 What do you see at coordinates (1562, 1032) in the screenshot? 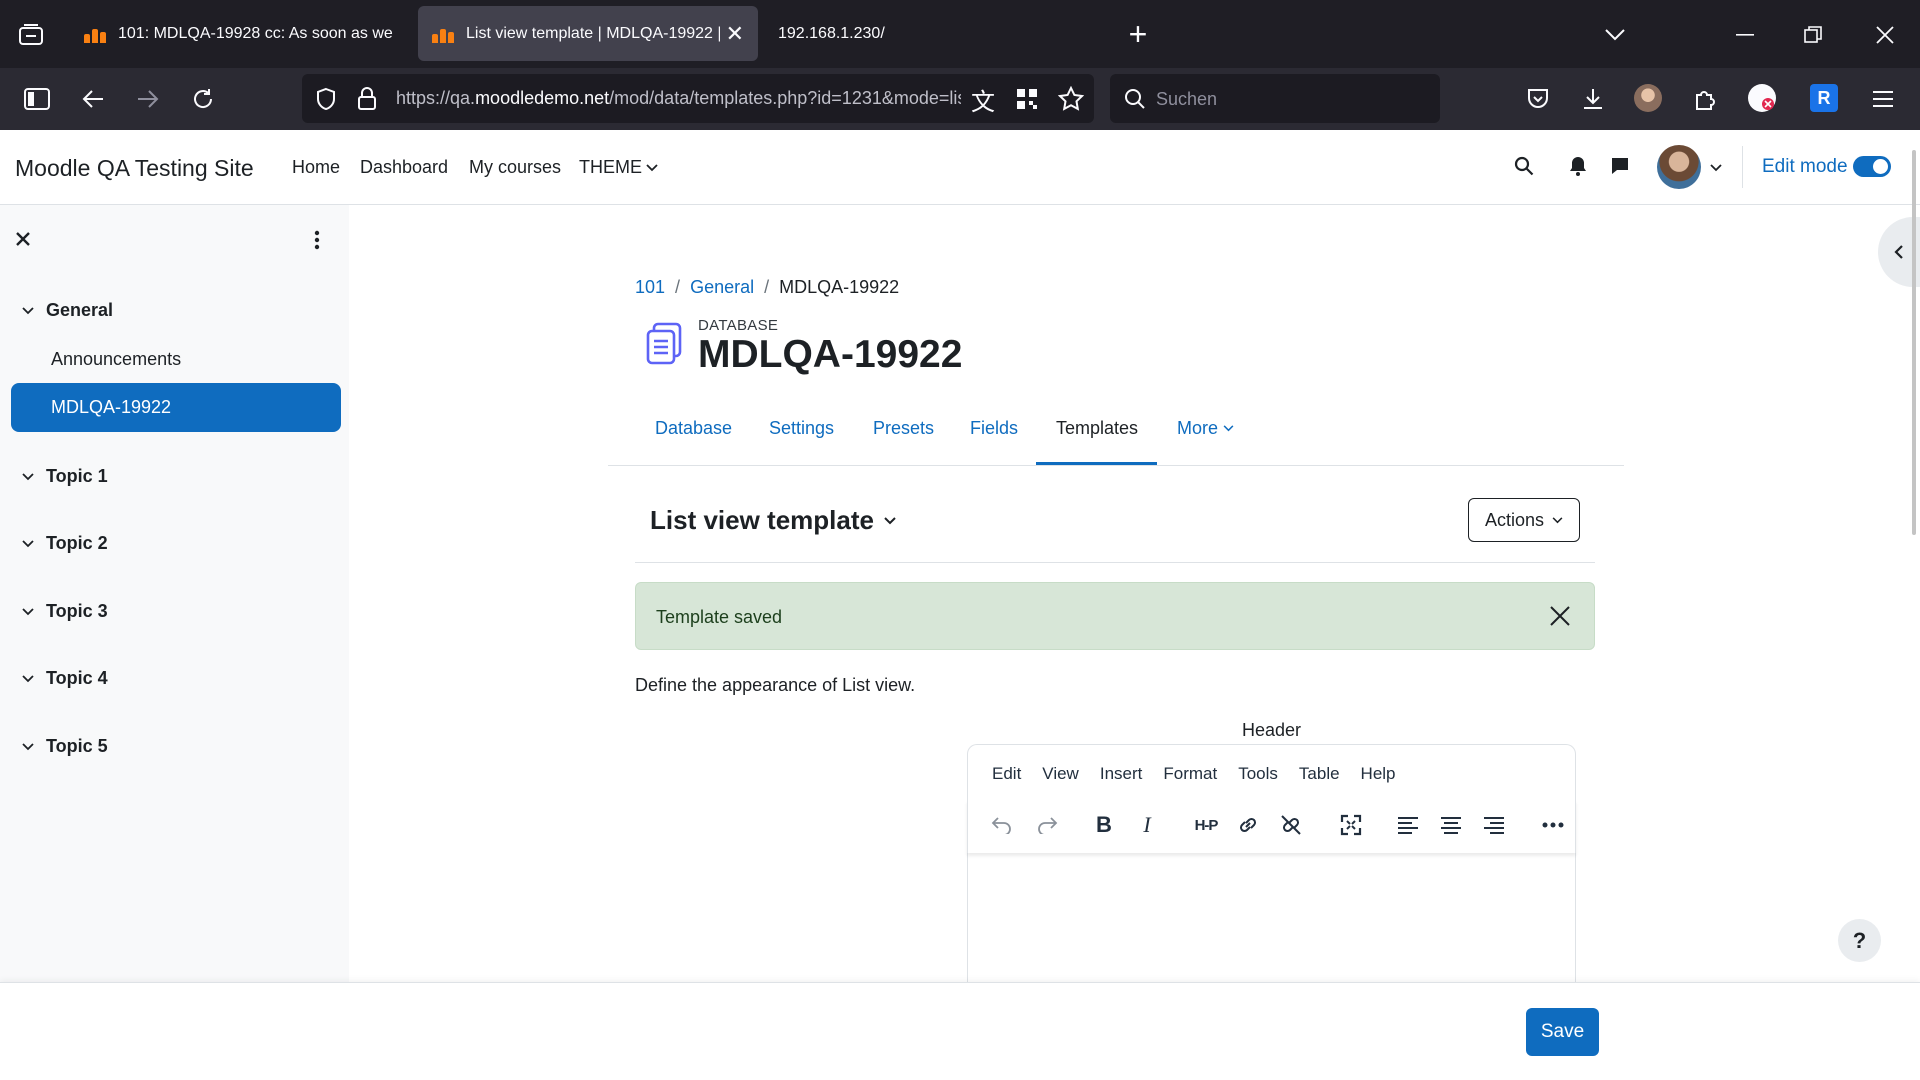
I see `save-button: Save` at bounding box center [1562, 1032].